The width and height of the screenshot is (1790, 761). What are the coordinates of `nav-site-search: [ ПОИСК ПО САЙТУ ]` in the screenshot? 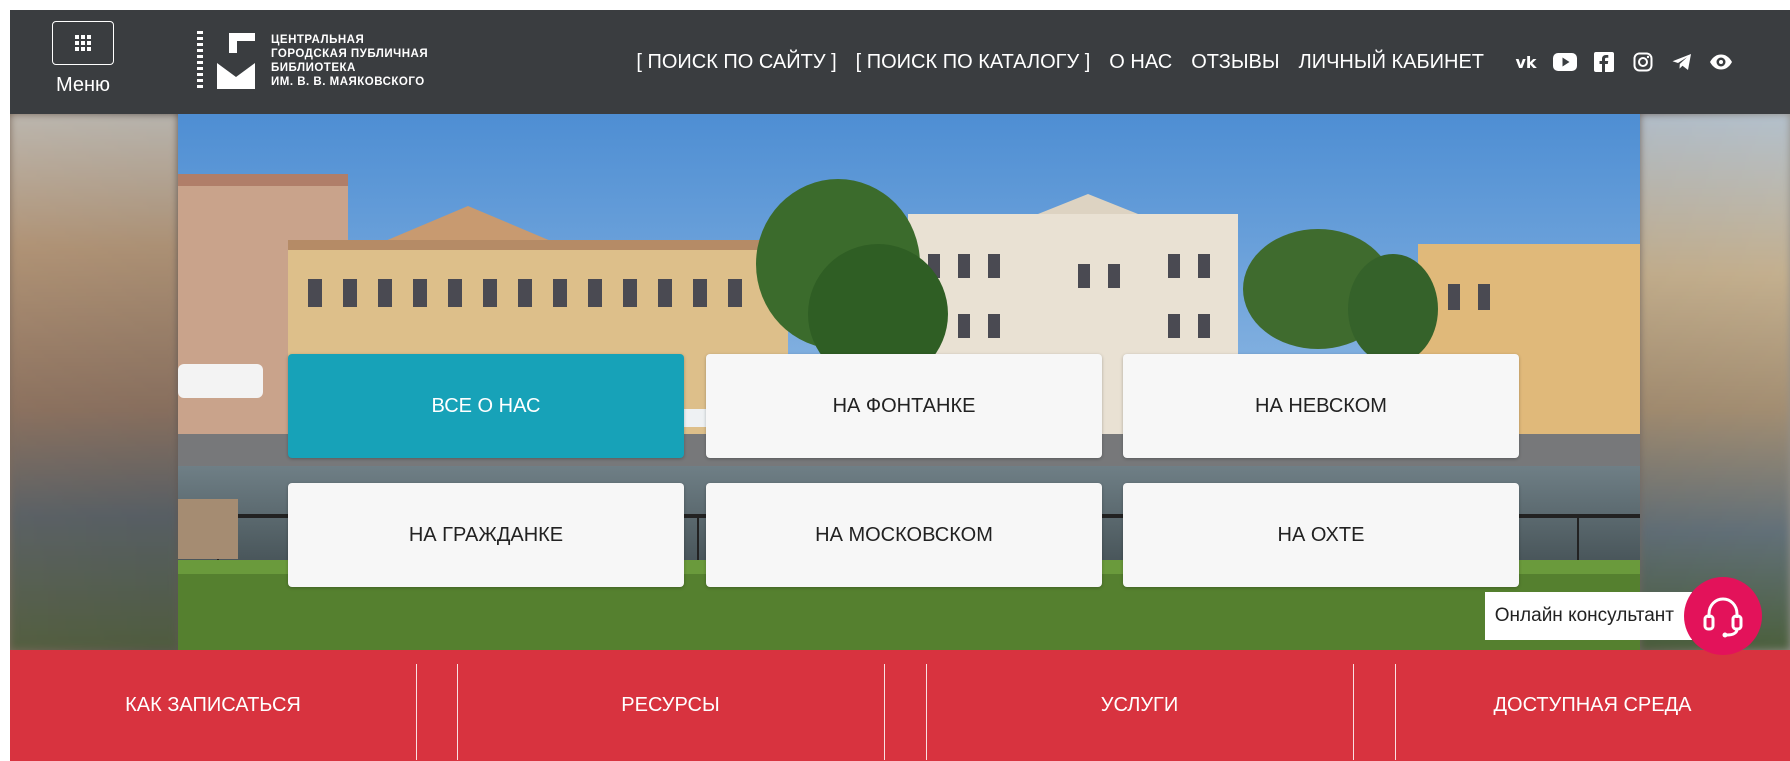 It's located at (736, 62).